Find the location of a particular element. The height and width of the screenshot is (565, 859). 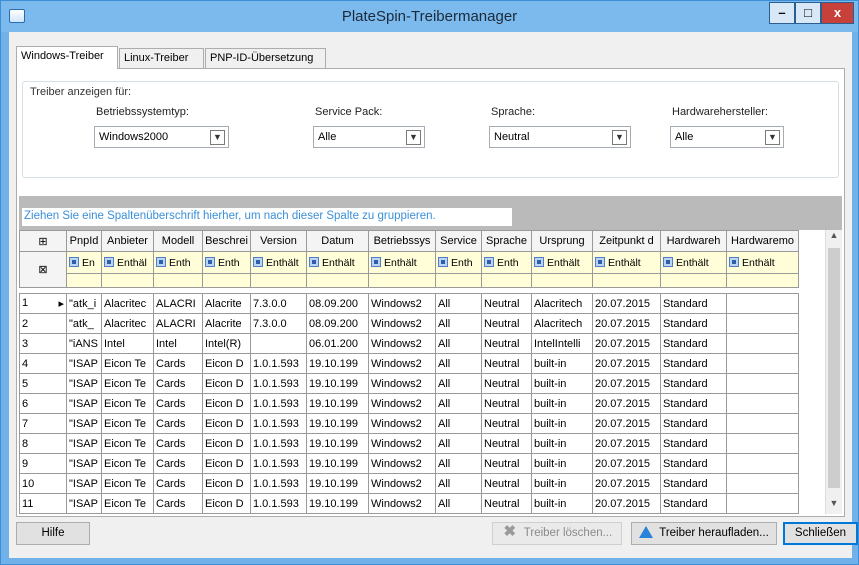

column-header: Betriebssys is located at coordinates (402, 241).